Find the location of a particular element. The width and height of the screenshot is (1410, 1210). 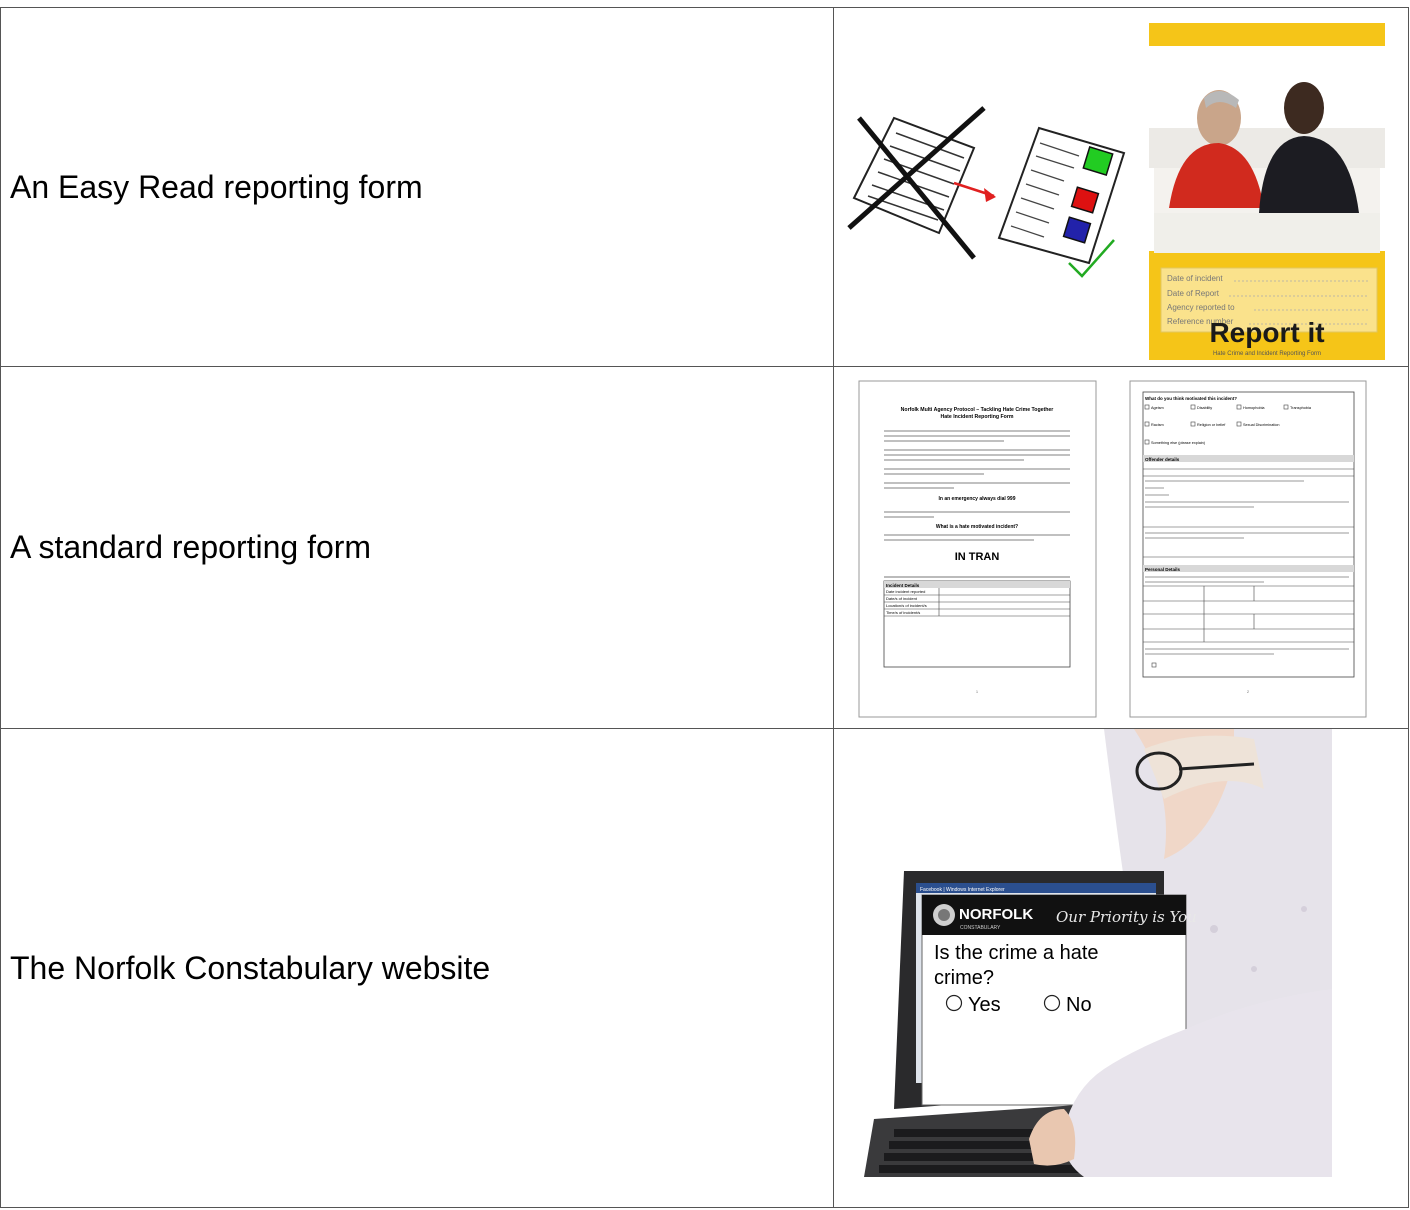

motive-option: Racism is located at coordinates (1157, 425).